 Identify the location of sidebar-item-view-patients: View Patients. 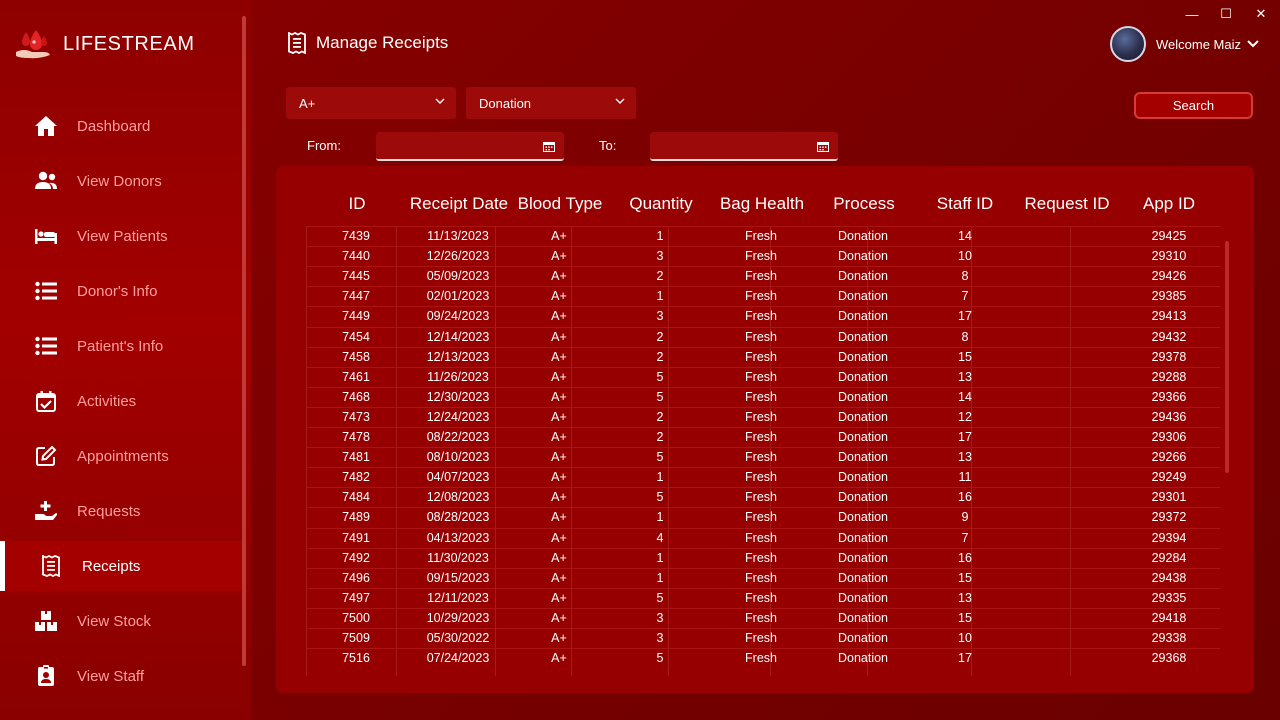
(121, 236).